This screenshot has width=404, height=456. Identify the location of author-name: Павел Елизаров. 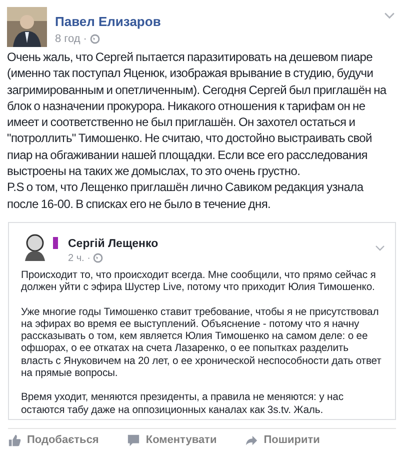
(108, 21).